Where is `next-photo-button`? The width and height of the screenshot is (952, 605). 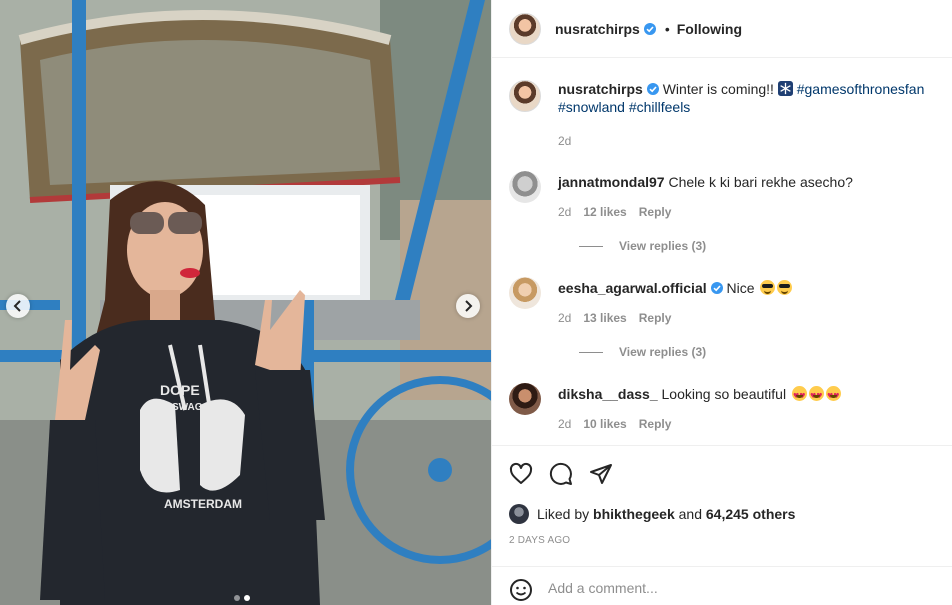 next-photo-button is located at coordinates (468, 306).